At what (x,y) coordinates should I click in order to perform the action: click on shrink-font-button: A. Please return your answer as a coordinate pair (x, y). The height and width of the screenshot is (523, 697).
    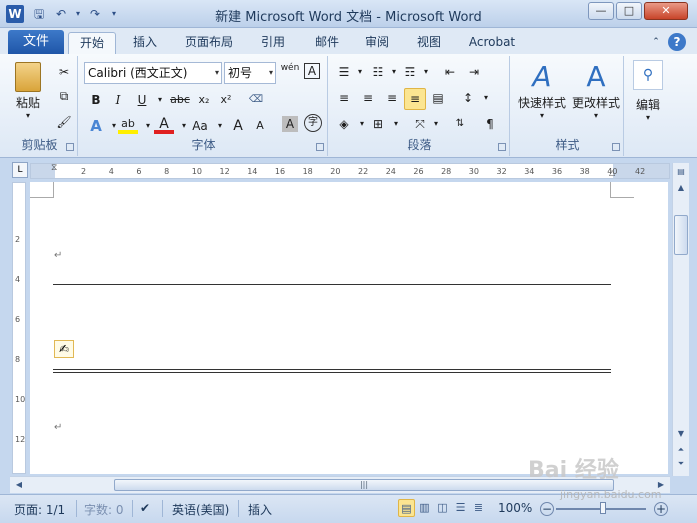
    Looking at the image, I should click on (260, 126).